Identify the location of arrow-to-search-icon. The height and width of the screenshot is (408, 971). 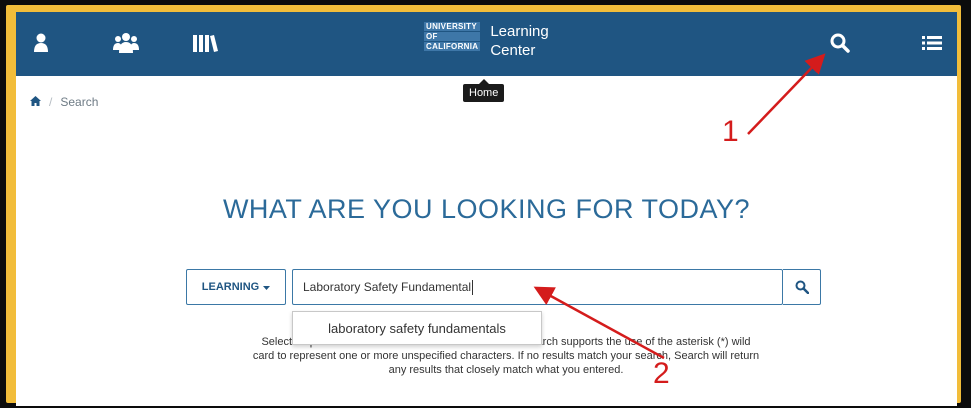
(786, 94).